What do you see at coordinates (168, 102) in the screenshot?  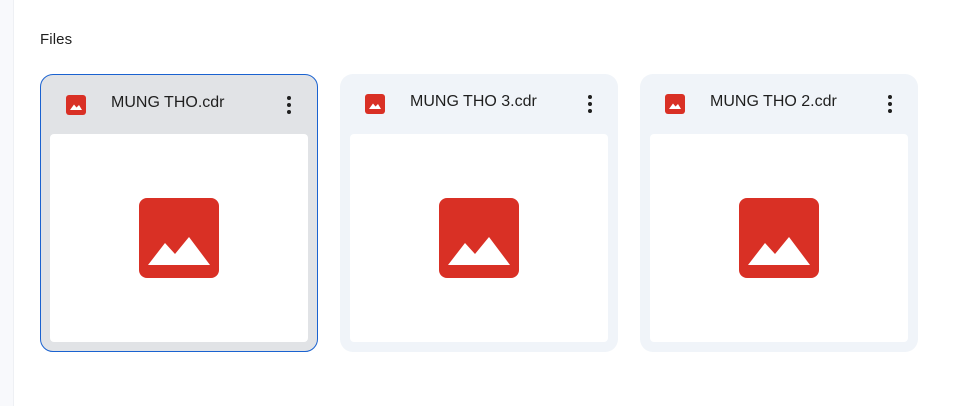 I see `file-name: MUNG THO.cdr` at bounding box center [168, 102].